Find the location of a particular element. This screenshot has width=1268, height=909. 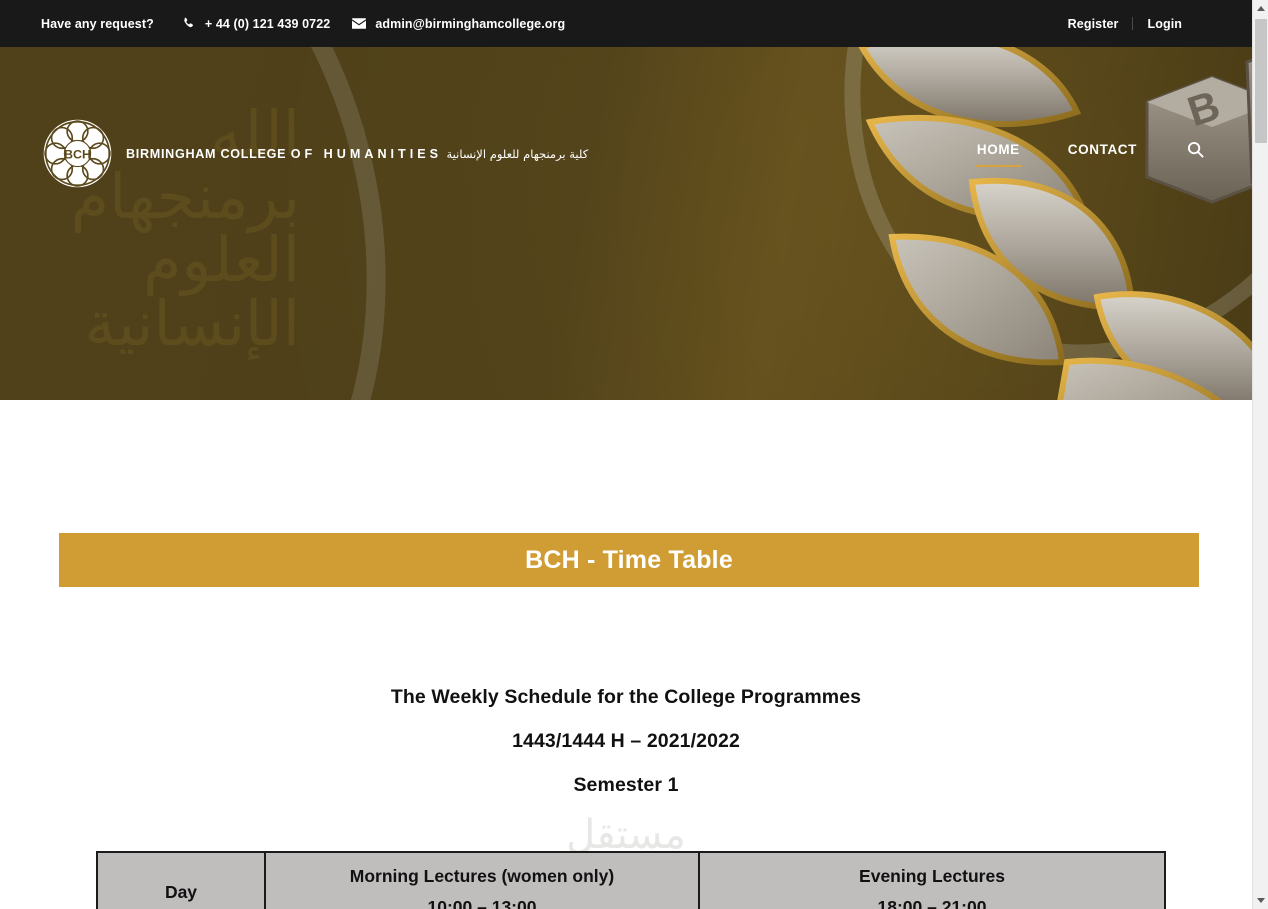

scrollbar-down-button is located at coordinates (1260, 900).